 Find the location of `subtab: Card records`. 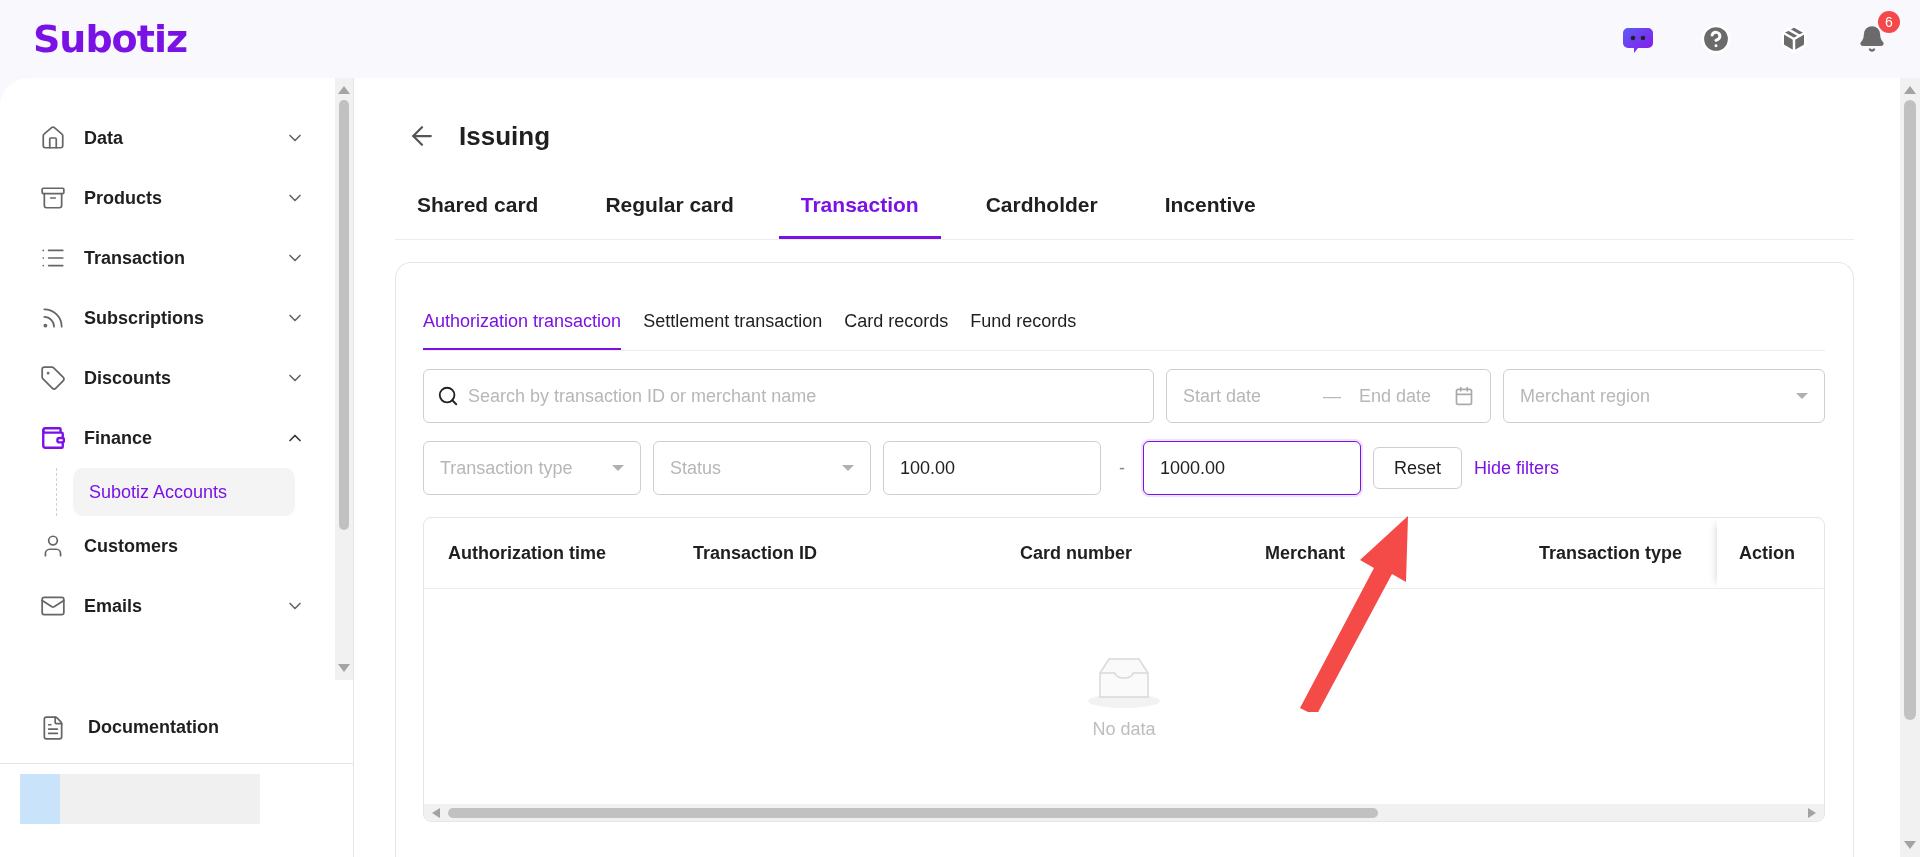

subtab: Card records is located at coordinates (896, 322).